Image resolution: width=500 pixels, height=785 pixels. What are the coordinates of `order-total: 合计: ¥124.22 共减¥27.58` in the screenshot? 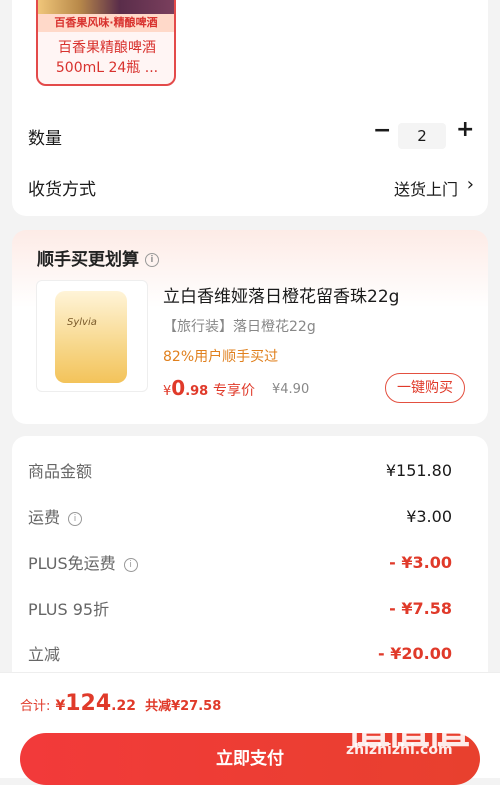 It's located at (120, 703).